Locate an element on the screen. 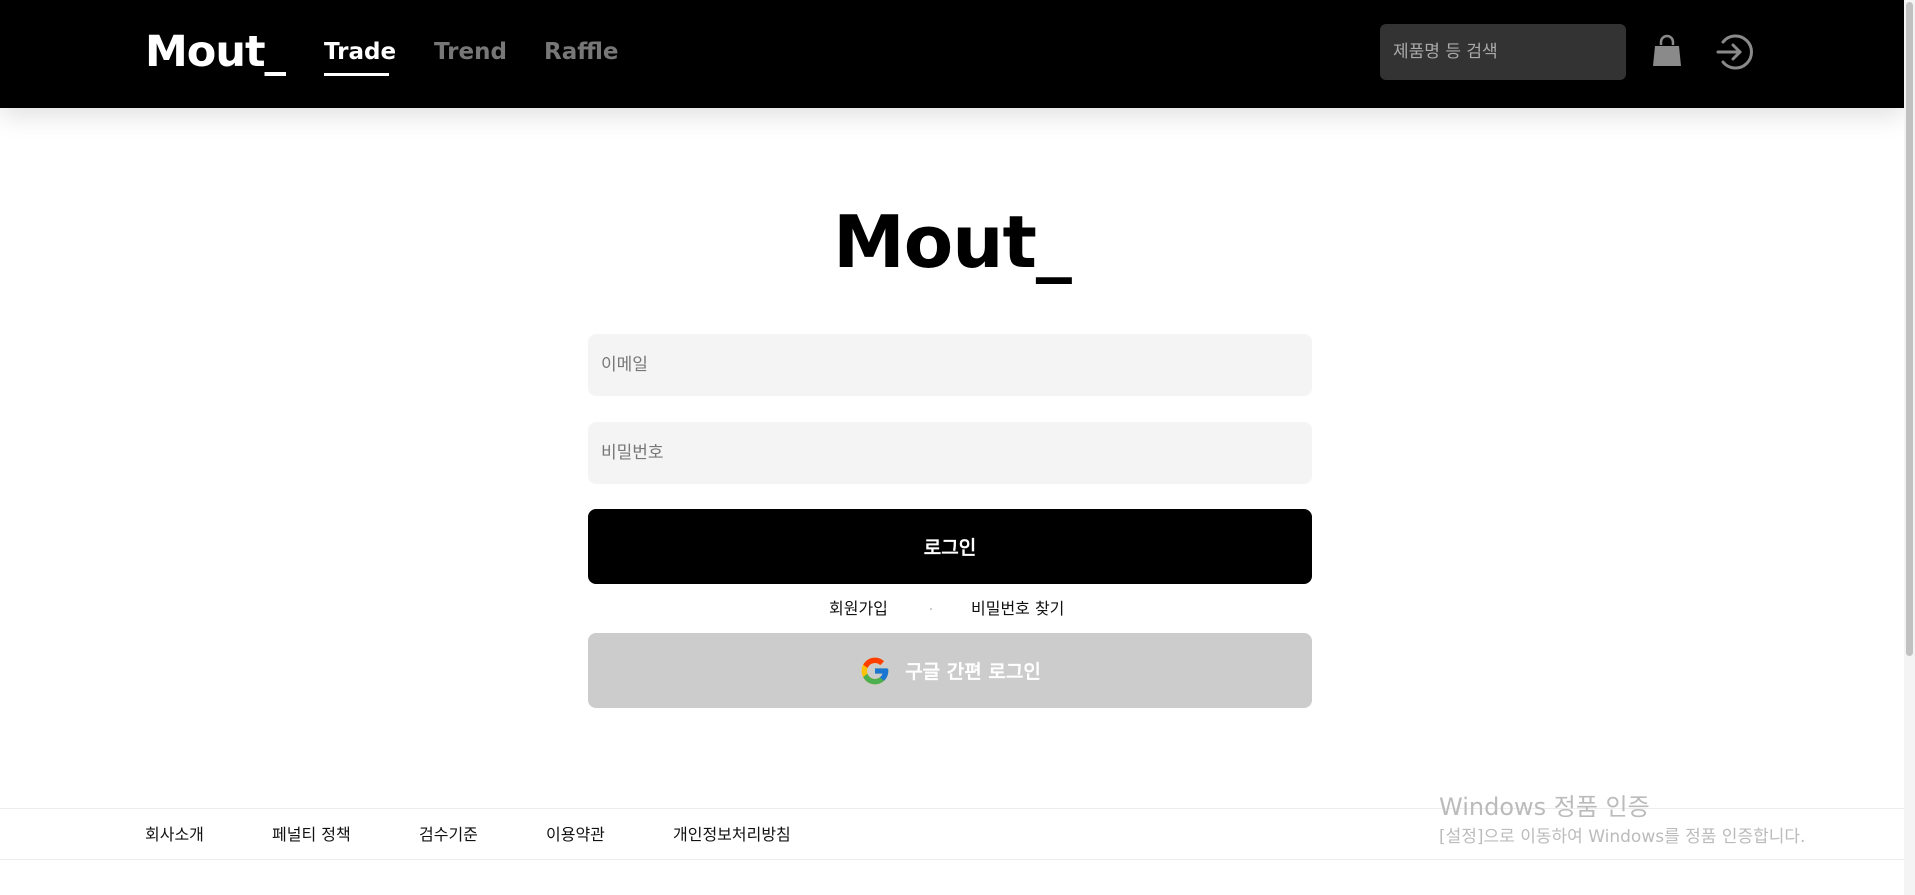  footer-link-privacy: 개인정보처리방침 is located at coordinates (732, 835).